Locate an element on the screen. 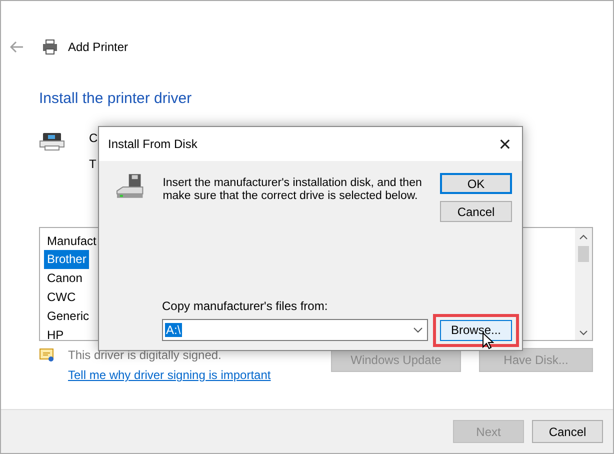  signature-status: This driver is digitally signed. is located at coordinates (145, 355).